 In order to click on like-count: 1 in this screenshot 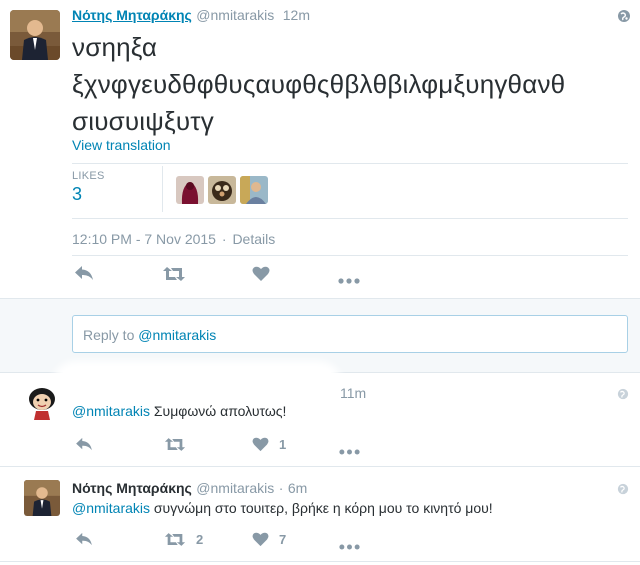, I will do `click(282, 444)`.